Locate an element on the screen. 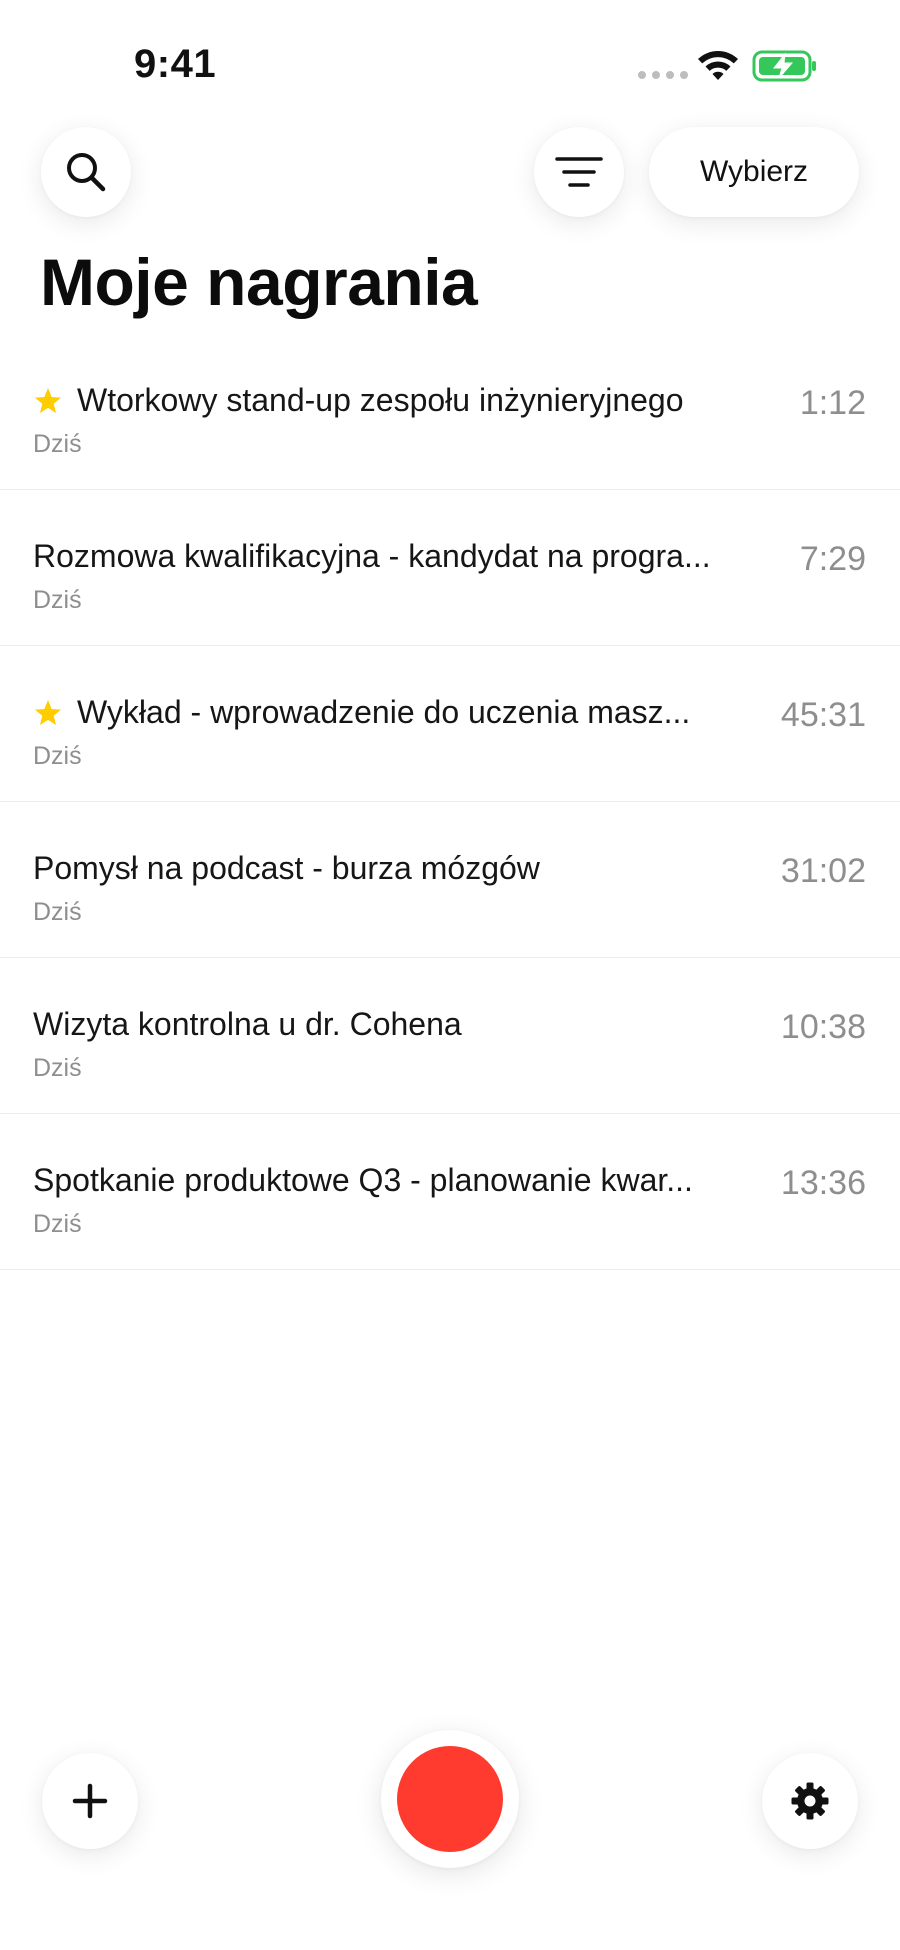  recording-row: Wizyta kontrolna u dr. Cohena Dziś 10:38 is located at coordinates (450, 1036).